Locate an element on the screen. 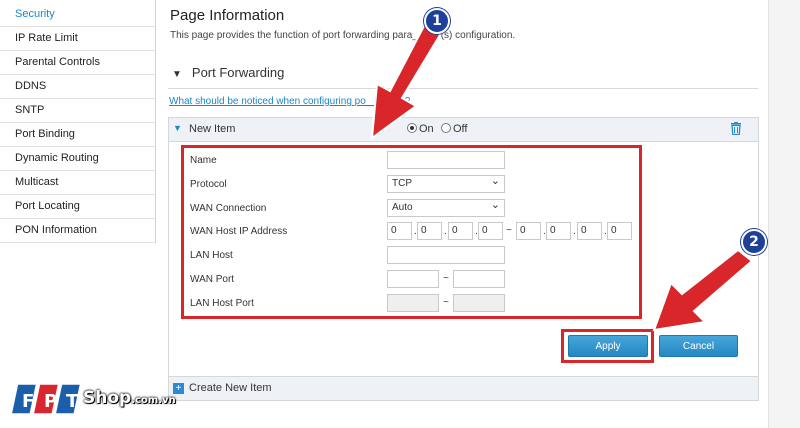  logo-shop-text: Shop.com.vn is located at coordinates (129, 398).